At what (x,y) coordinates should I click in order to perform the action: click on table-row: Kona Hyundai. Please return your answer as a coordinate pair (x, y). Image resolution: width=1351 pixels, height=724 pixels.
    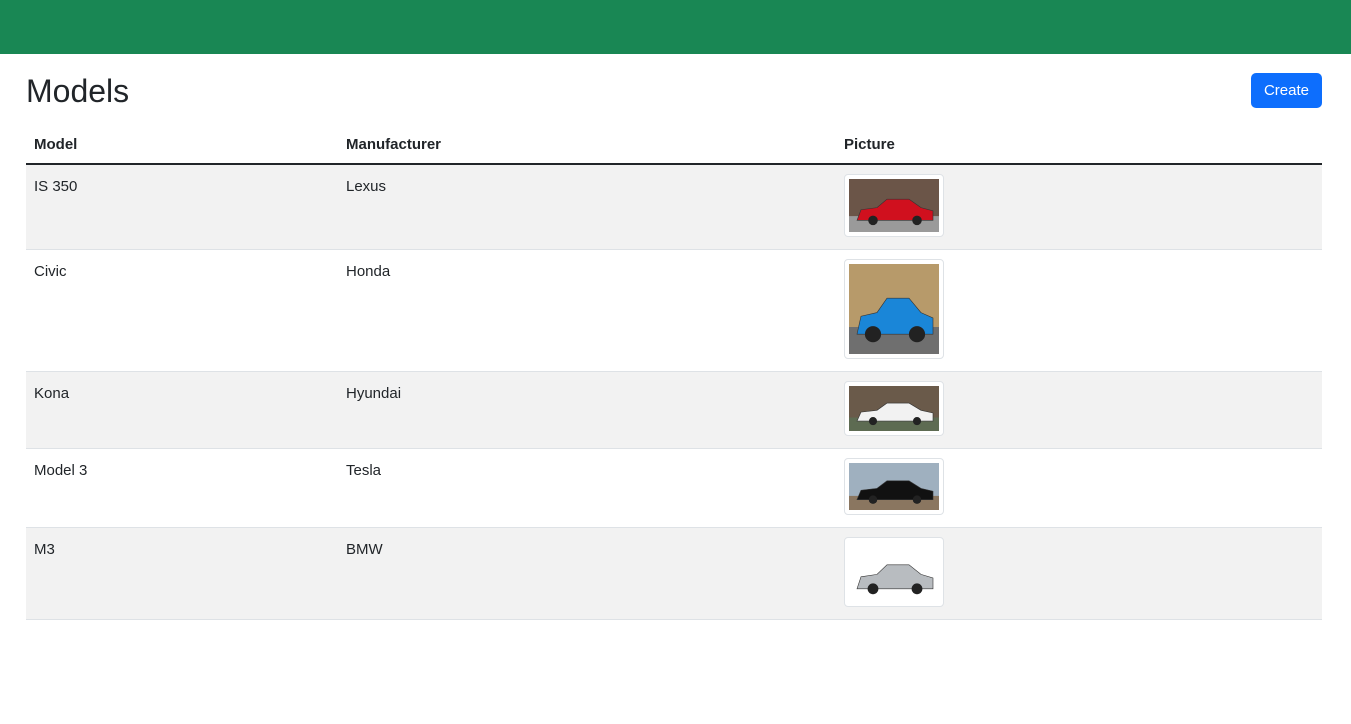
    Looking at the image, I should click on (674, 410).